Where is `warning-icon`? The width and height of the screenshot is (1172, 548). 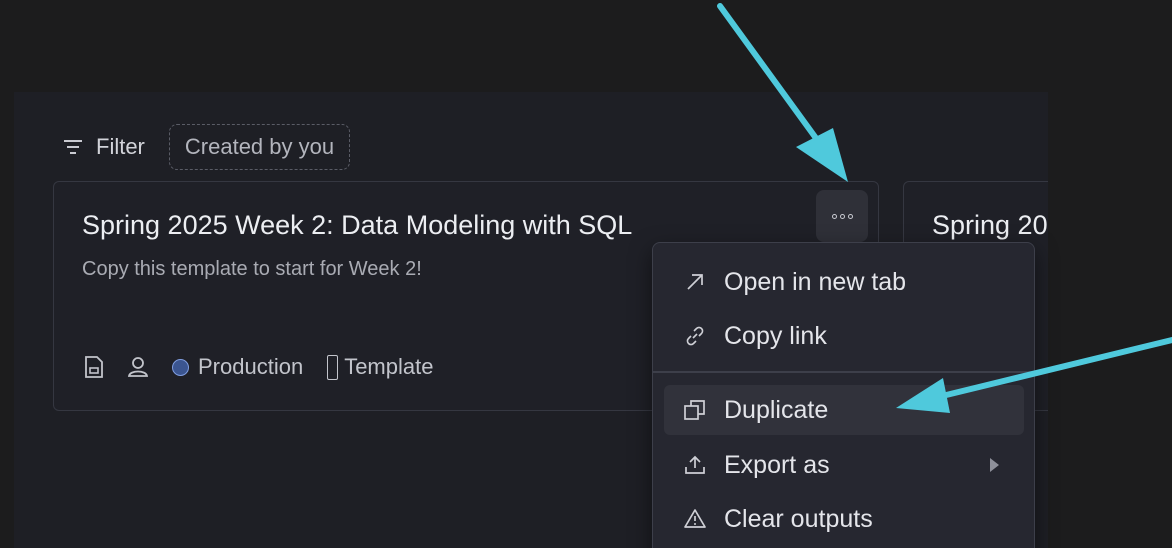 warning-icon is located at coordinates (695, 519).